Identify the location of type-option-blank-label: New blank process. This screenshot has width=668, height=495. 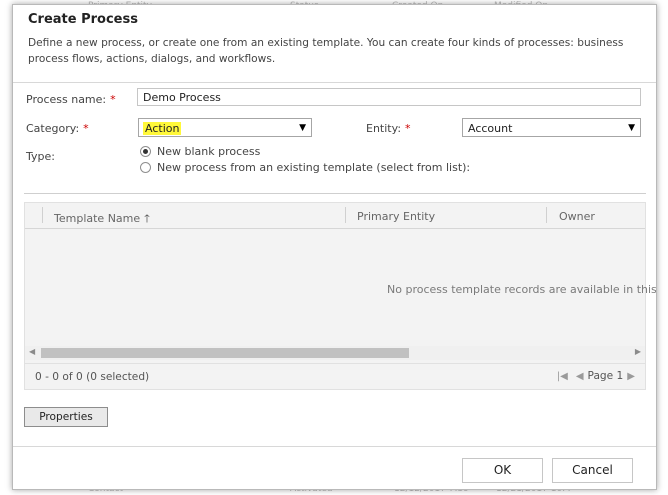
(209, 151).